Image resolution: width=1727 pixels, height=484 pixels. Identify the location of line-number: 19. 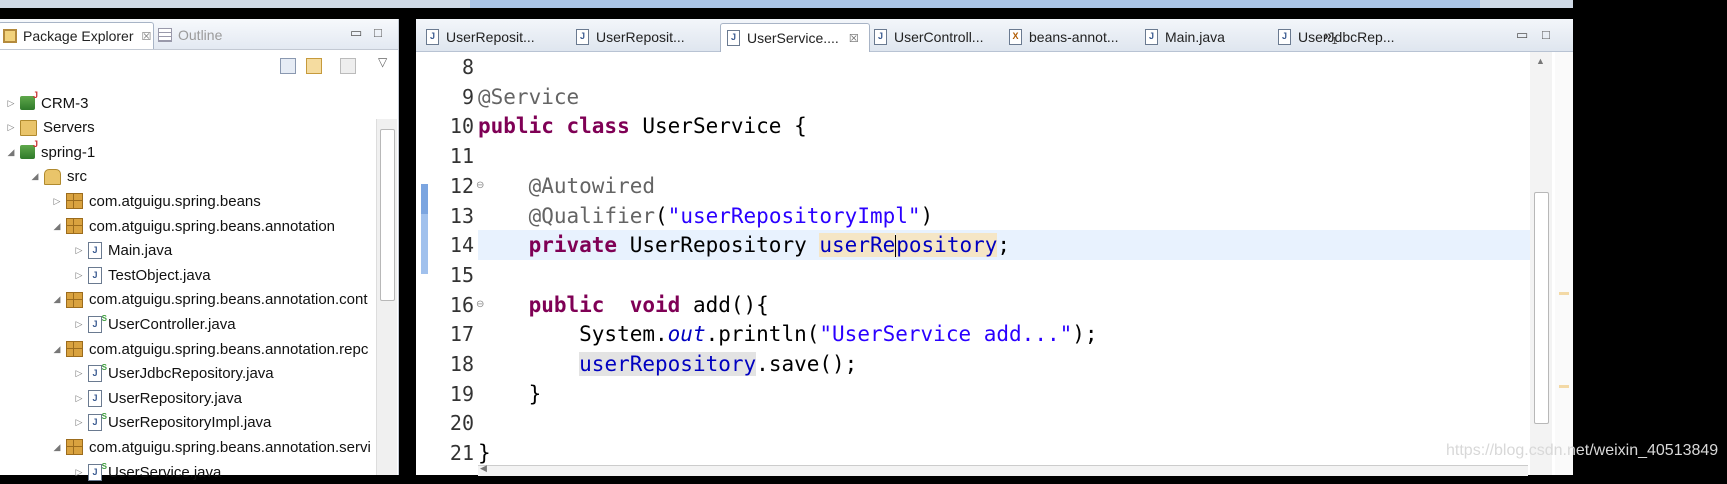
(461, 393).